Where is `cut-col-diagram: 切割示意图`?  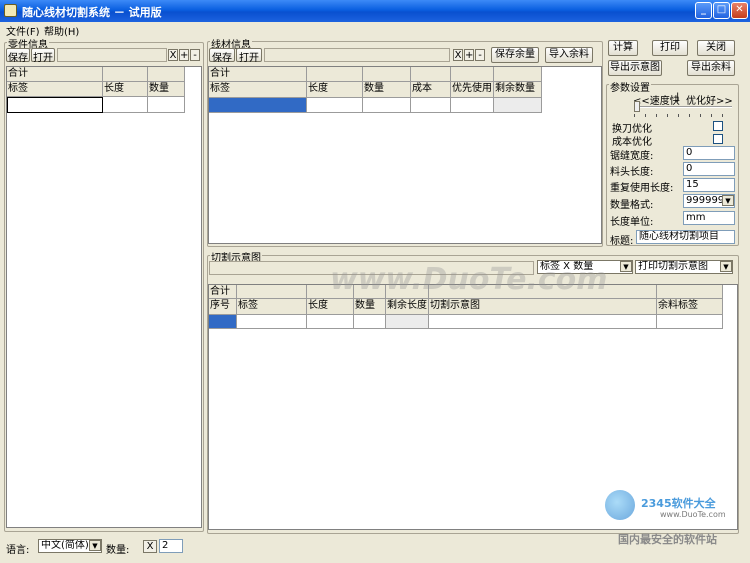
cut-col-diagram: 切割示意图 is located at coordinates (543, 307).